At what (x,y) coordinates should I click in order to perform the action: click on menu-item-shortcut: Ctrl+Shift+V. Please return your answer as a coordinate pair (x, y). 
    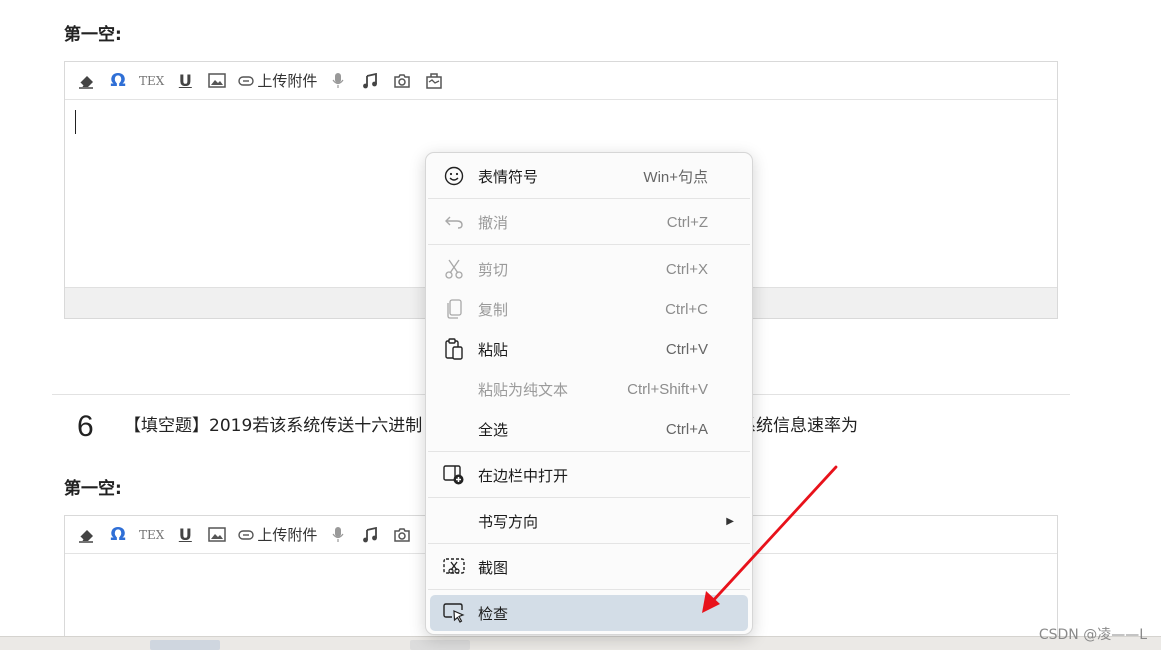
    Looking at the image, I should click on (667, 389).